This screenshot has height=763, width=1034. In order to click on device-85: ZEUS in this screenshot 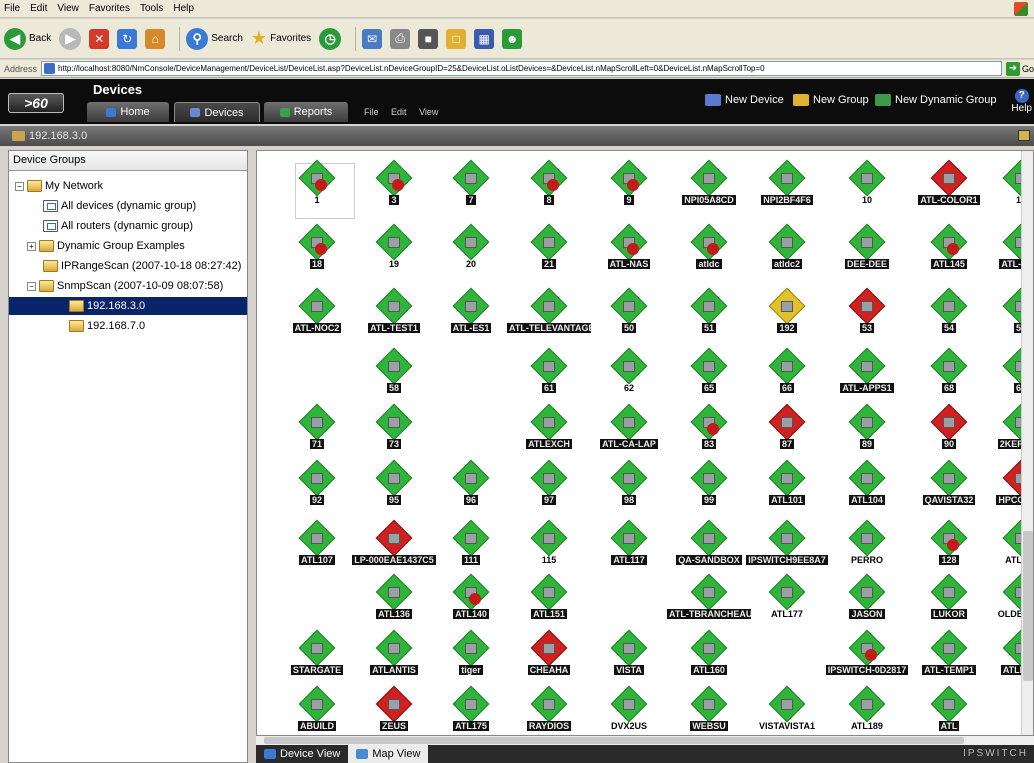, I will do `click(394, 710)`.